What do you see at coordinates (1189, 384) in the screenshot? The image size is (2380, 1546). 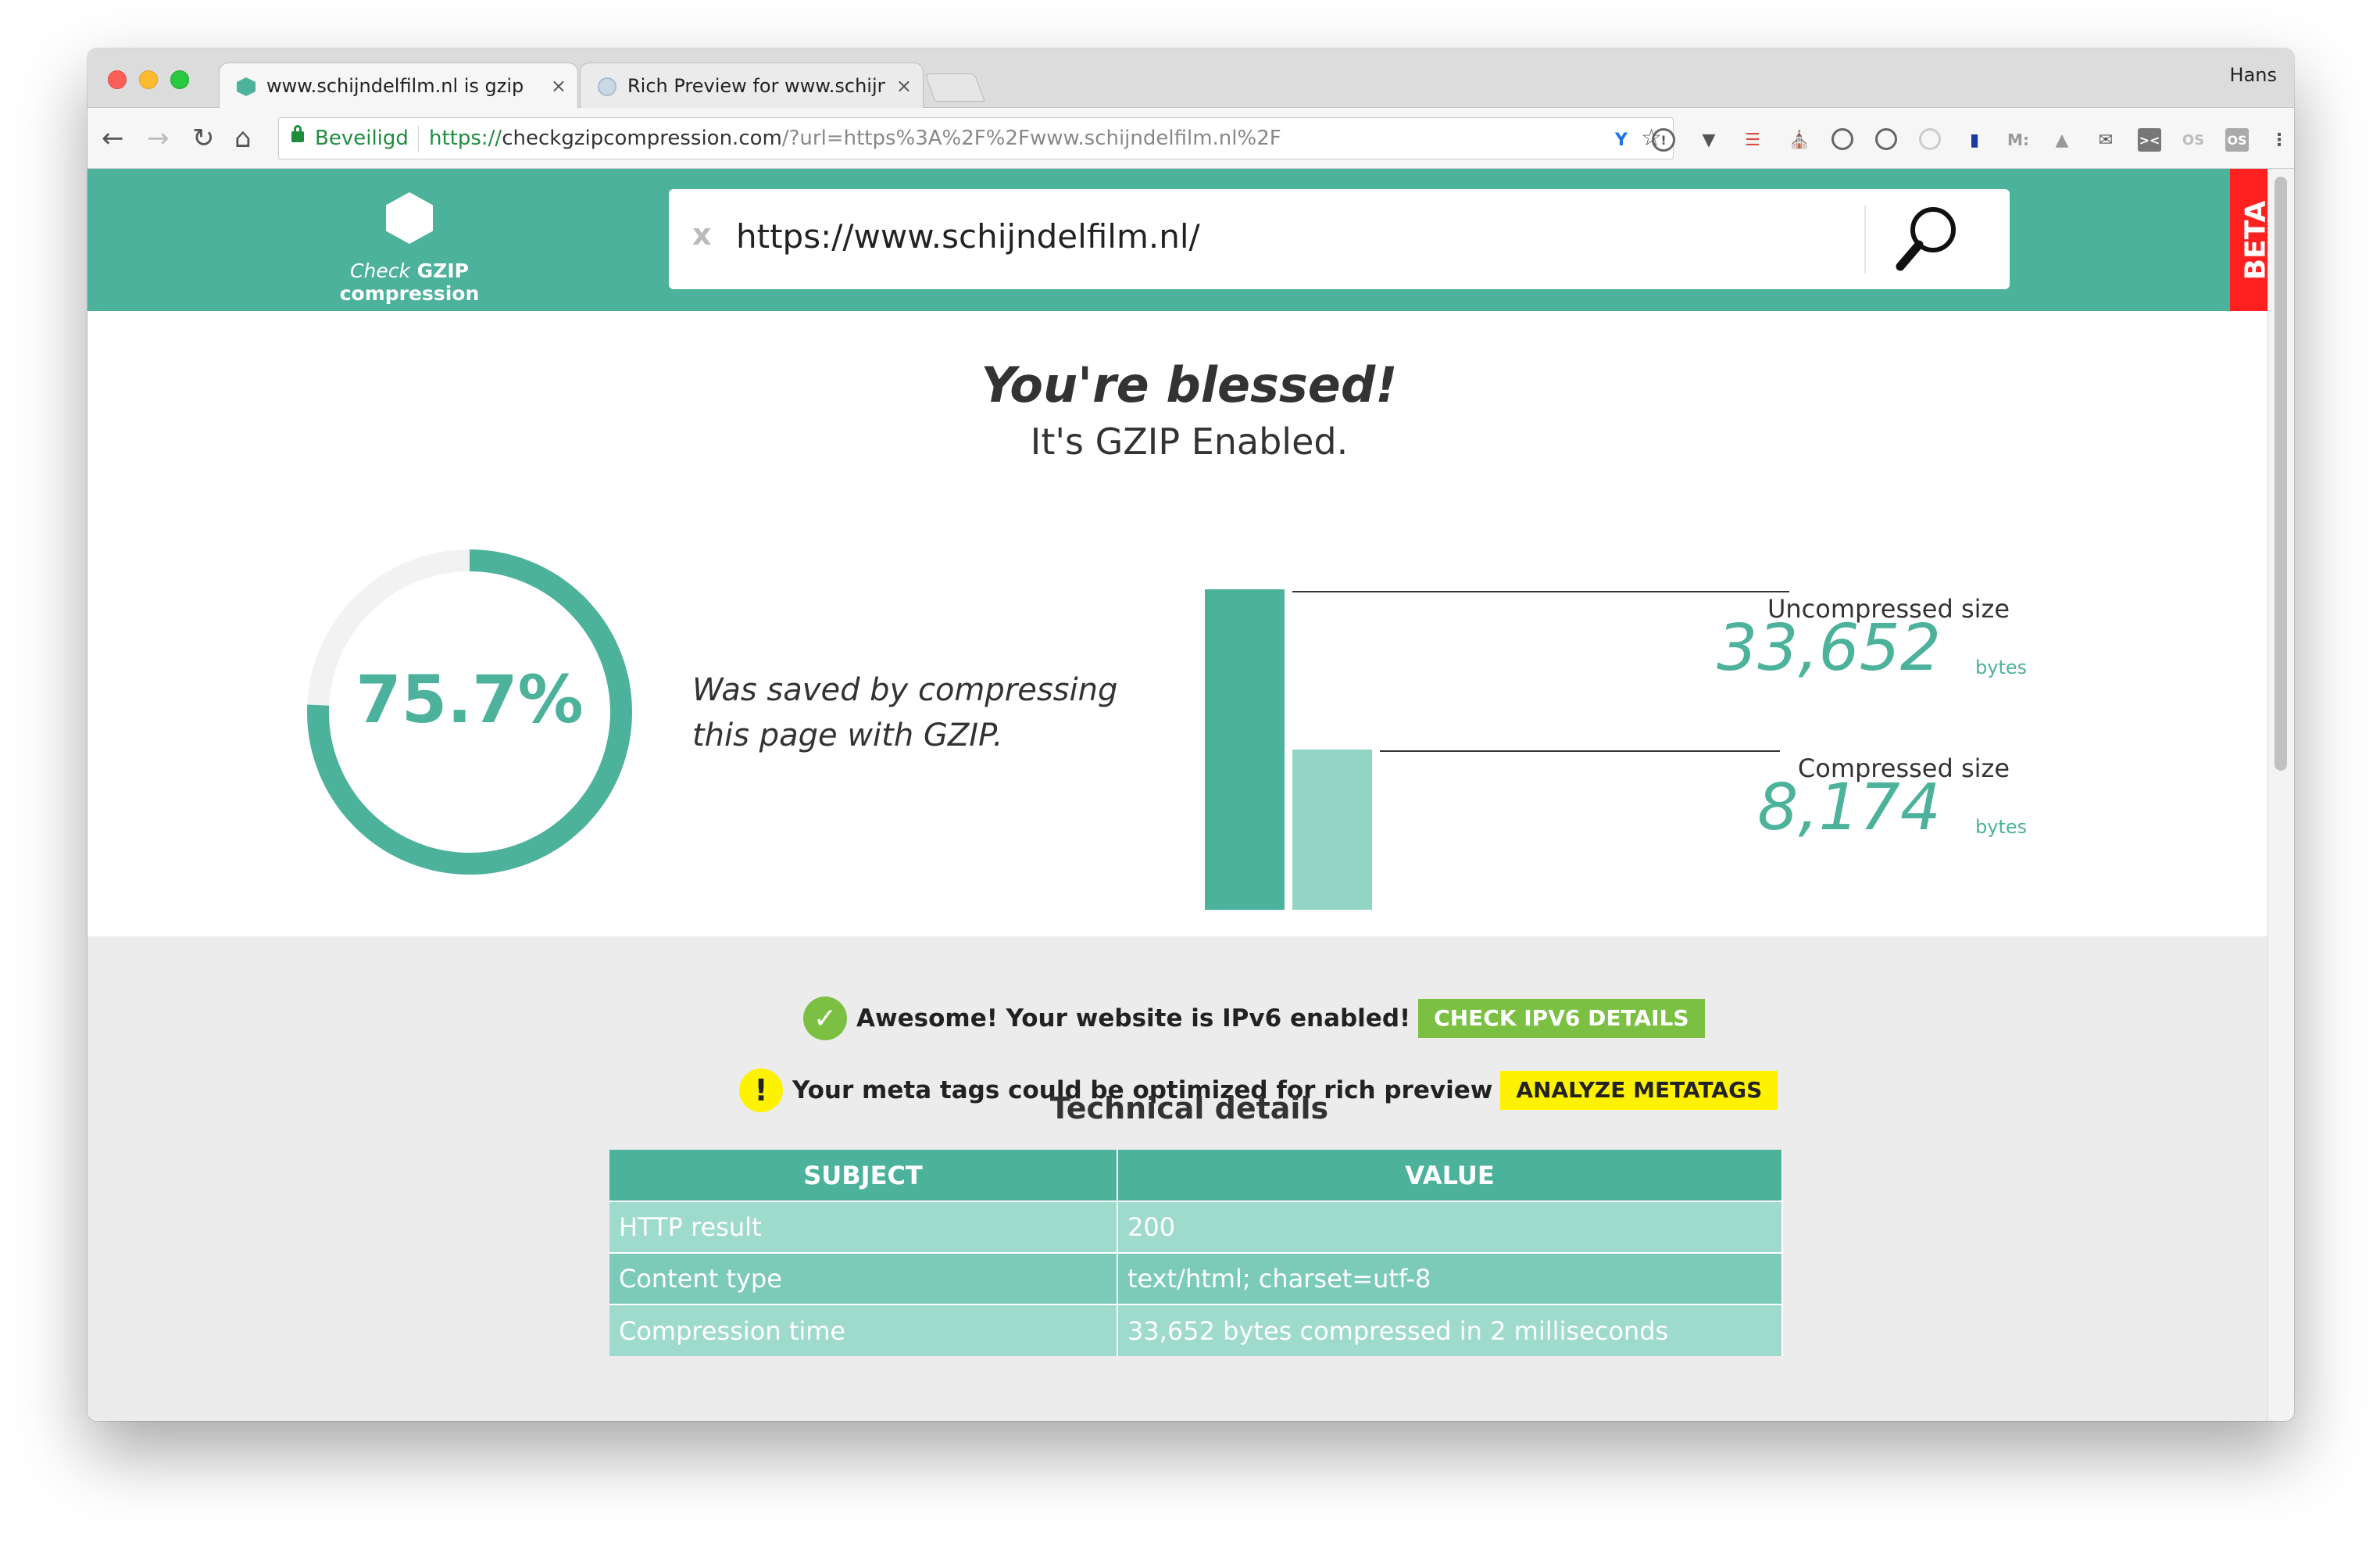 I see `result-title: You're blessed!` at bounding box center [1189, 384].